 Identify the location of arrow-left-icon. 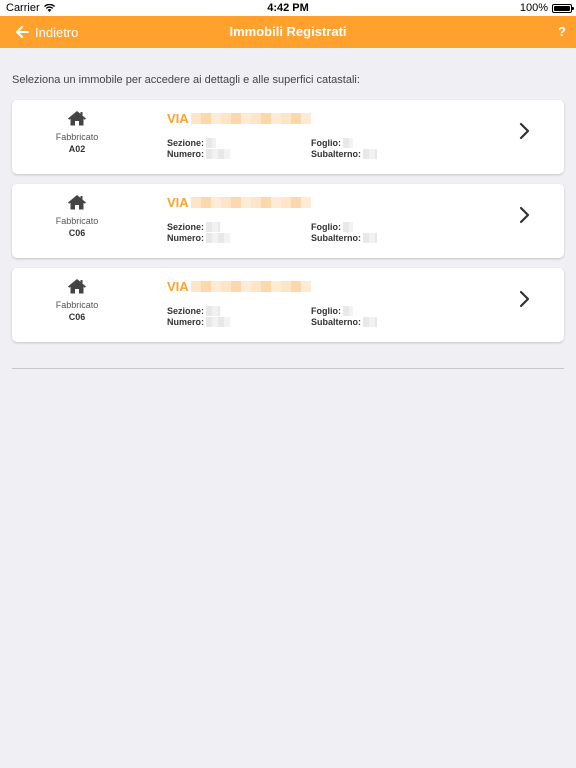
(22, 32).